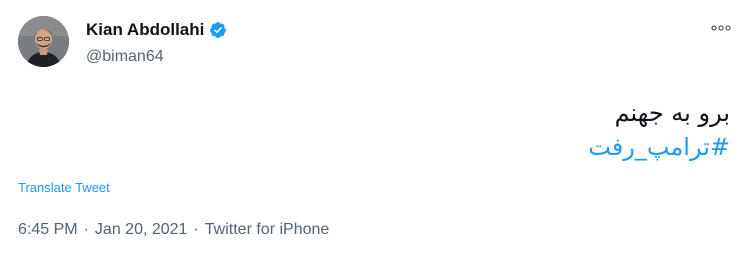 Image resolution: width=748 pixels, height=259 pixels. I want to click on tweet-source: Twitter for iPhone, so click(267, 229).